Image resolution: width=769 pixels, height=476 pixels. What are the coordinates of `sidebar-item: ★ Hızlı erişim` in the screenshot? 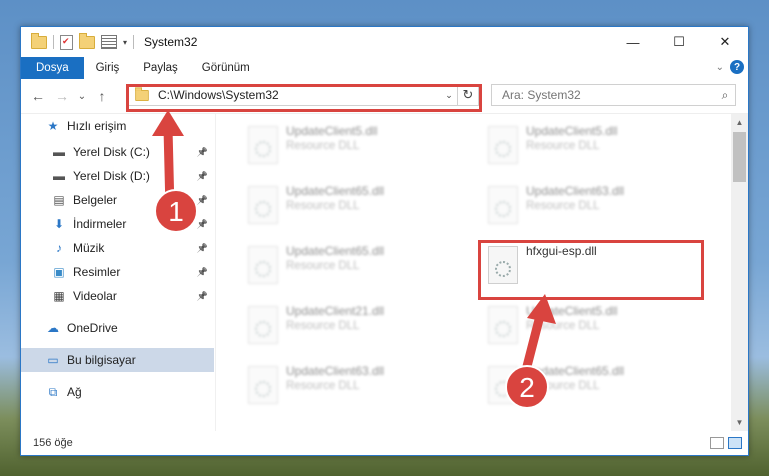 It's located at (117, 126).